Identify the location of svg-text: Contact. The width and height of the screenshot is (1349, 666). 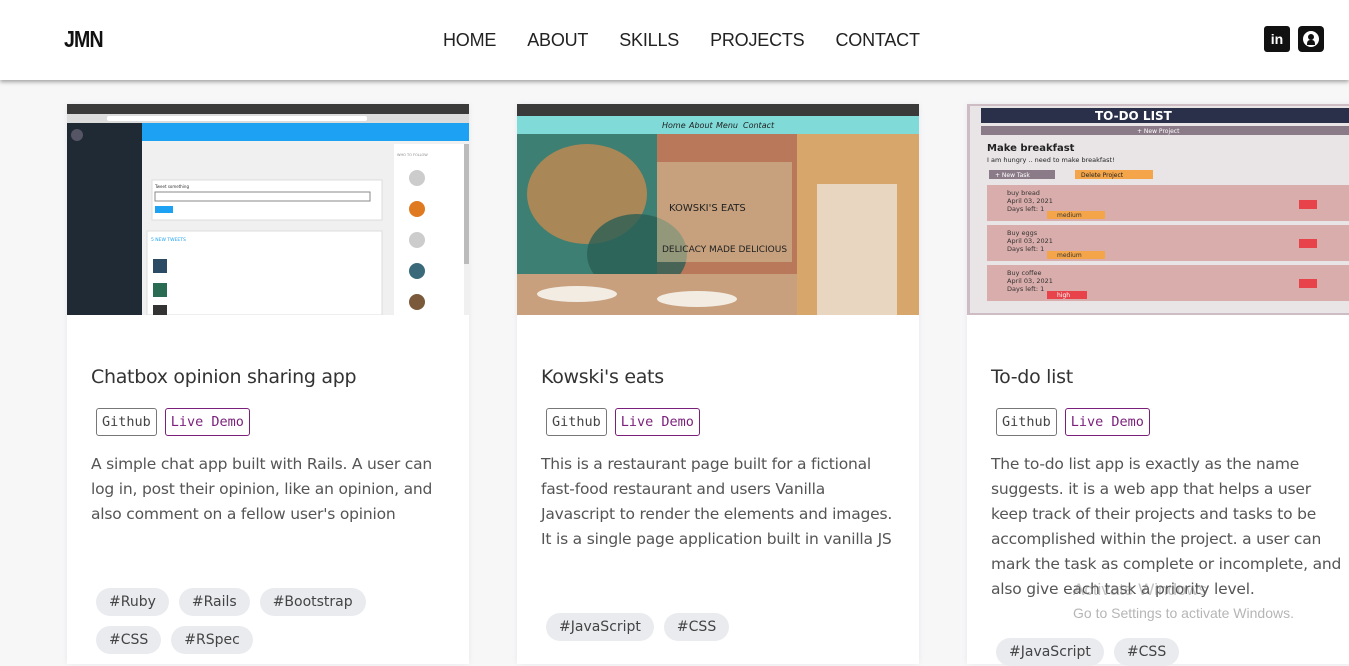
(759, 125).